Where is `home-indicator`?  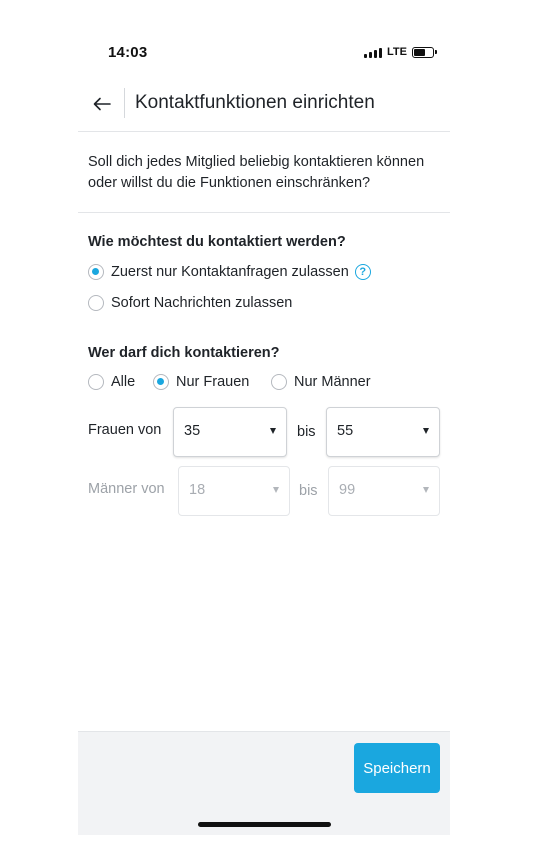 home-indicator is located at coordinates (264, 824).